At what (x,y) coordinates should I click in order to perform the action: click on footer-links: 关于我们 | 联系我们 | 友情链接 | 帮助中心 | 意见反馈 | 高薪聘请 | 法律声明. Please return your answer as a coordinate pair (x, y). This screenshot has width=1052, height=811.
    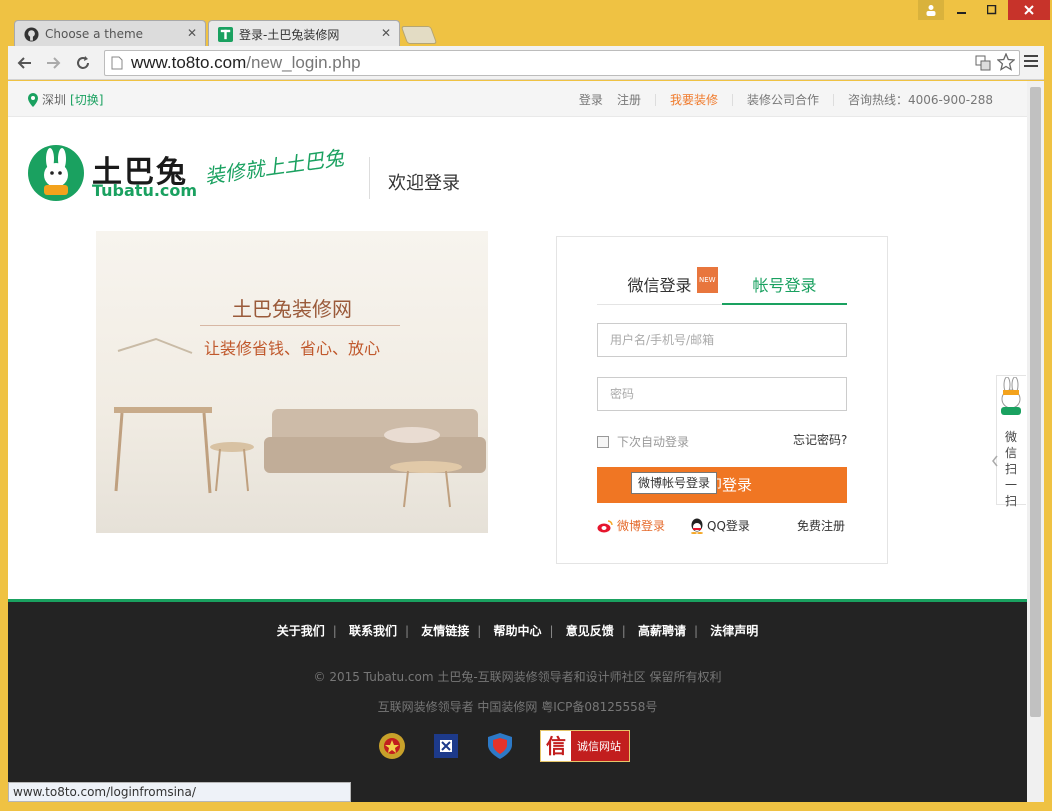
    Looking at the image, I should click on (517, 631).